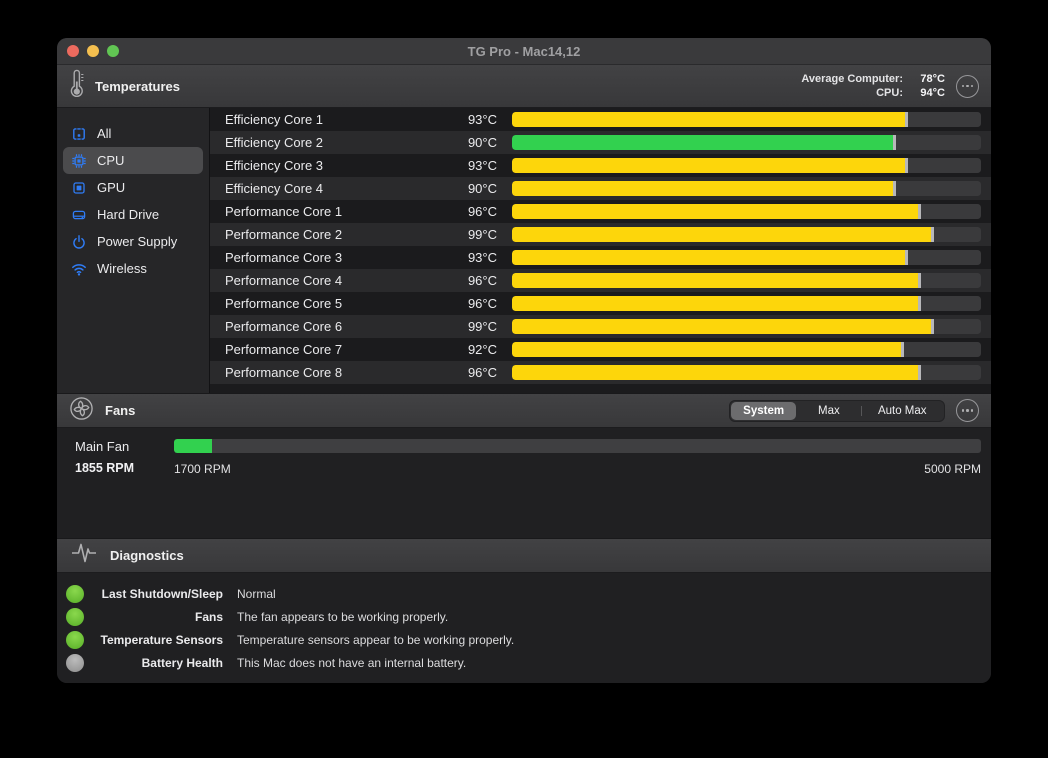 The image size is (1048, 758). What do you see at coordinates (73, 51) in the screenshot?
I see `close-button` at bounding box center [73, 51].